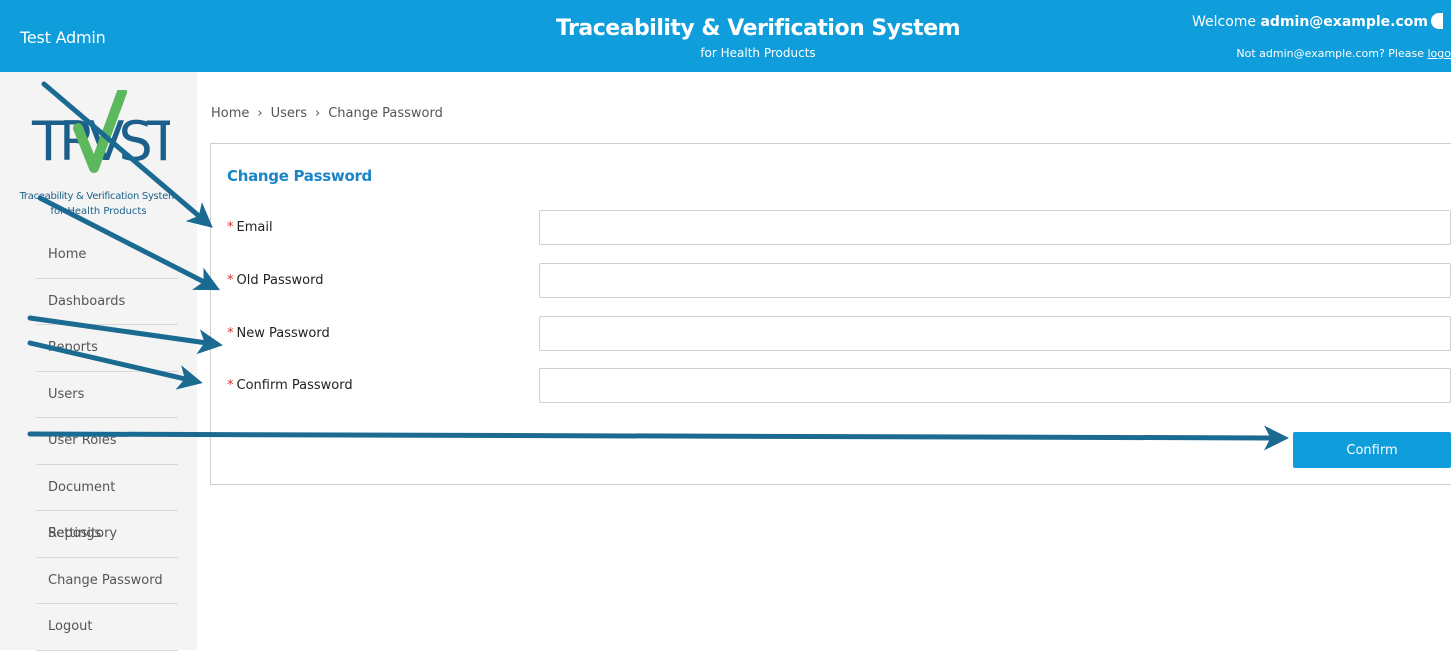  I want to click on welcome-message: Welcome admin@example.com, so click(1317, 21).